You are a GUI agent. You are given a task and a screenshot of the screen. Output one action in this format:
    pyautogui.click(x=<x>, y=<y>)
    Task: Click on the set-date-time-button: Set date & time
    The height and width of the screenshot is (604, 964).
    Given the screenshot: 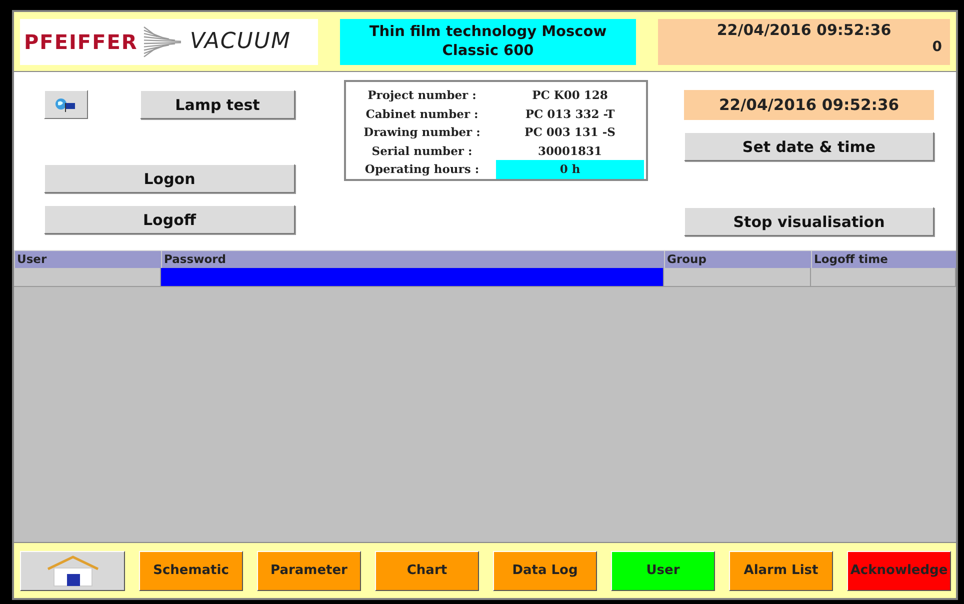 What is the action you would take?
    pyautogui.click(x=809, y=146)
    